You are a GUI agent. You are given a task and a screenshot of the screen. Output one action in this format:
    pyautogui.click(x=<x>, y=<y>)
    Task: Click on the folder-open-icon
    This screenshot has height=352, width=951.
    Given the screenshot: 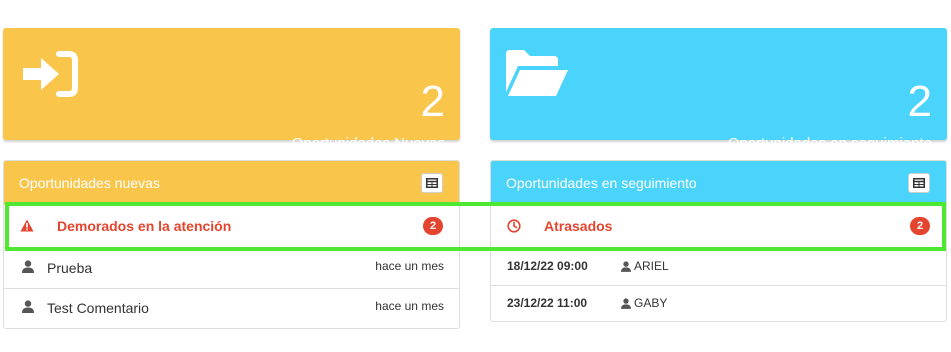 What is the action you would take?
    pyautogui.click(x=537, y=75)
    